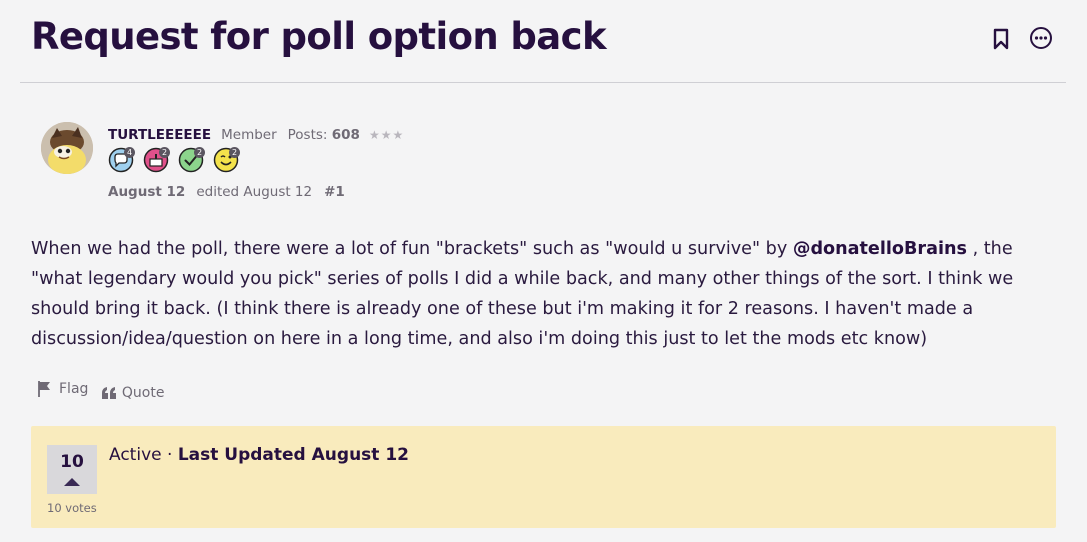 The width and height of the screenshot is (1087, 542). Describe the element at coordinates (146, 192) in the screenshot. I see `post-date: August 12` at that location.